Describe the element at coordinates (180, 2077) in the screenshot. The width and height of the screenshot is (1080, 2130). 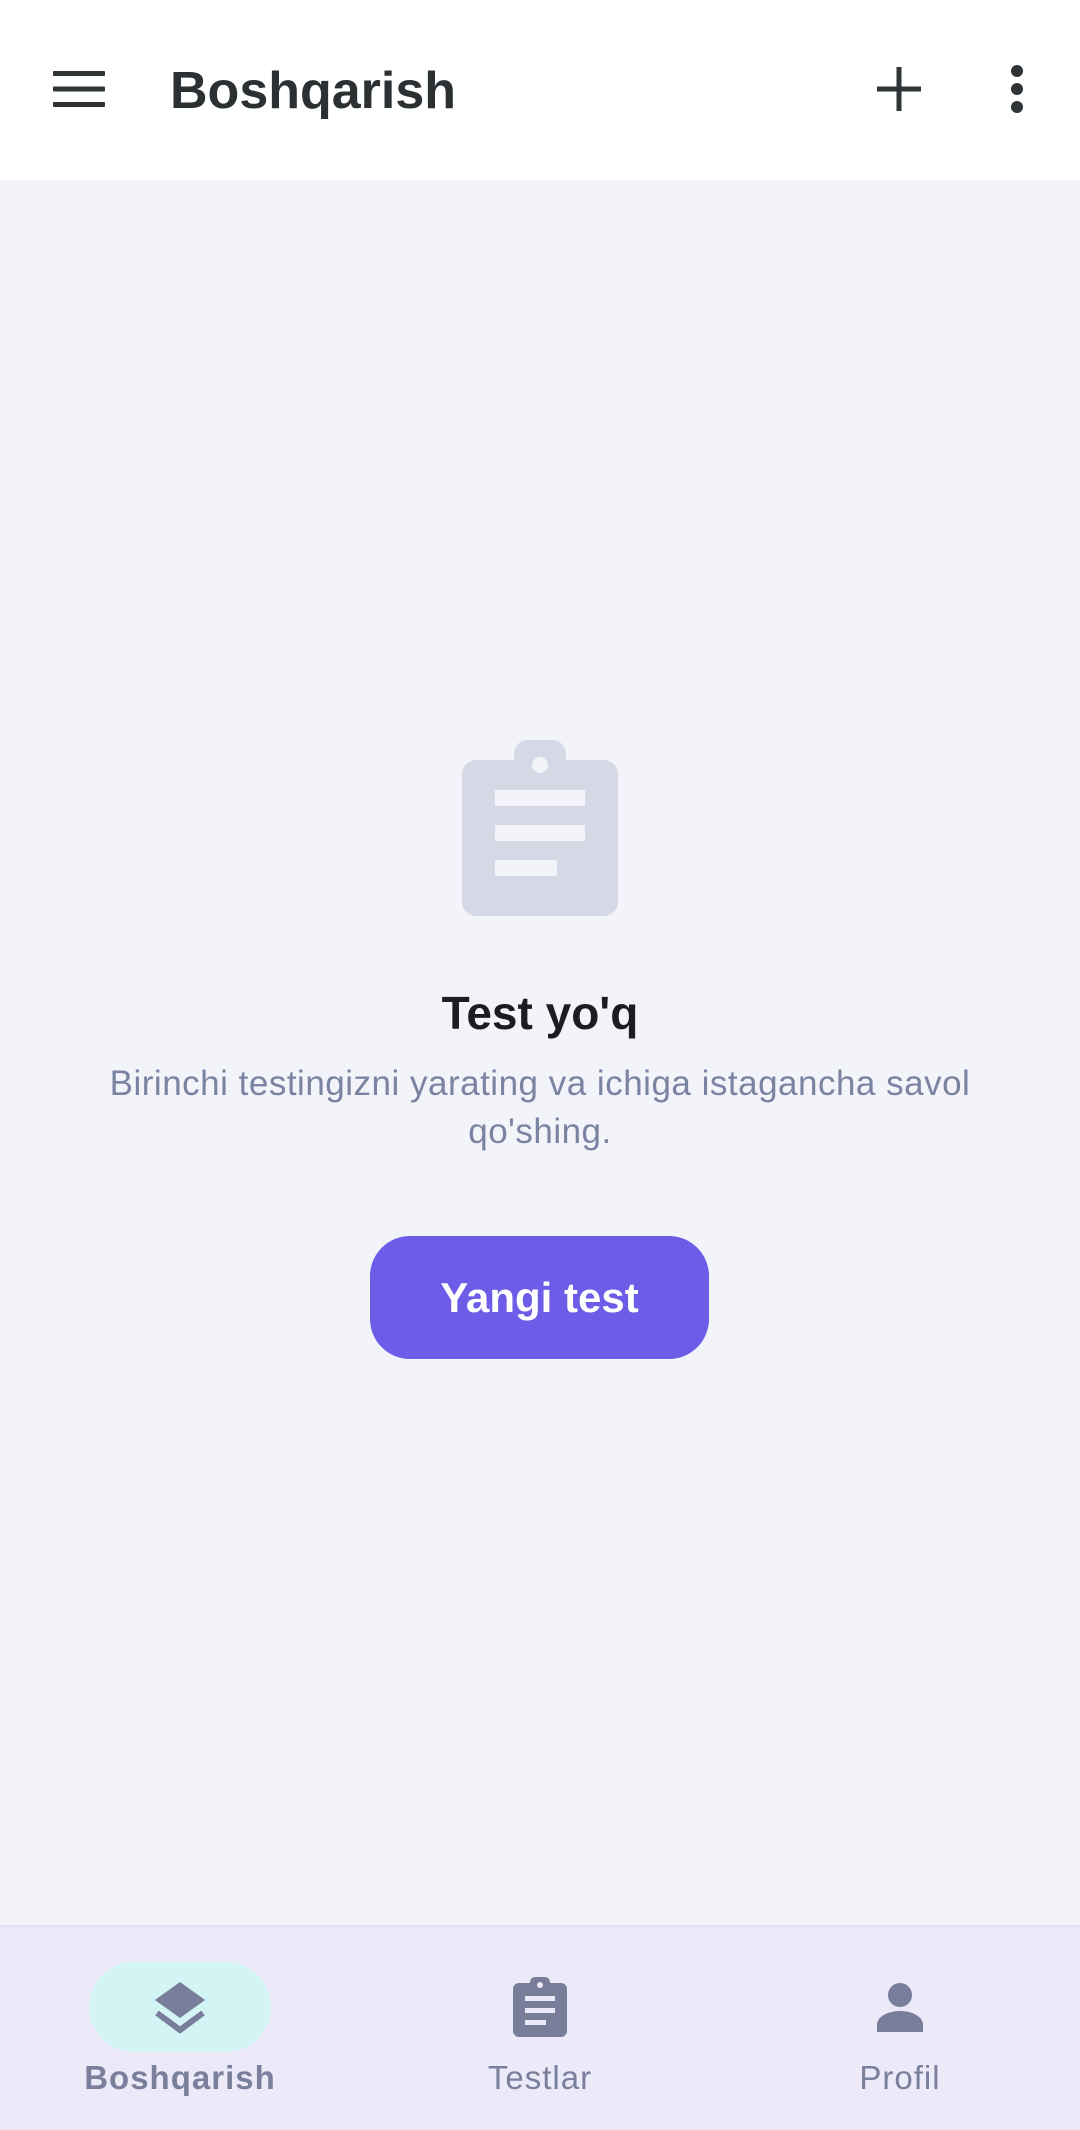
I see `nav-label-boshqarish: Boshqarish` at that location.